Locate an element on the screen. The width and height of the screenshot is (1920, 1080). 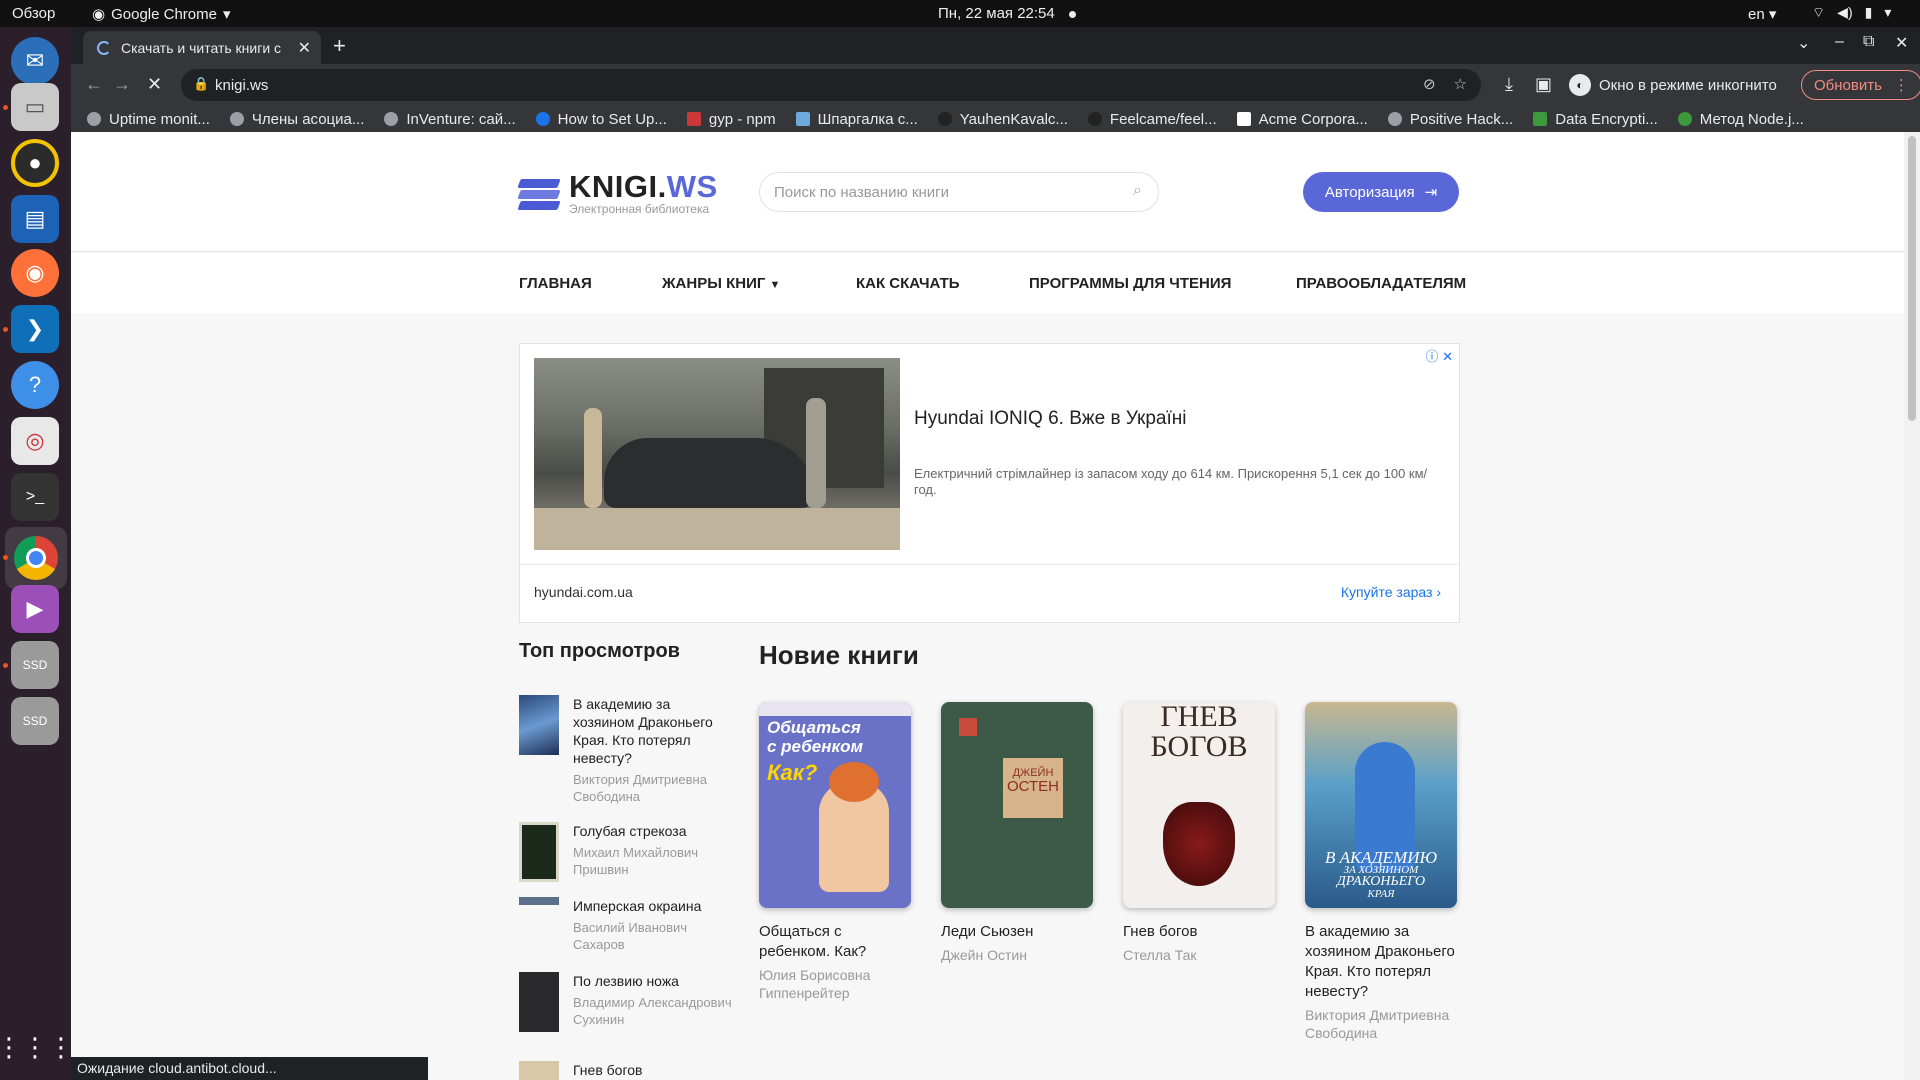
ad-close-icon: ⓘ ✕ is located at coordinates (1439, 355).